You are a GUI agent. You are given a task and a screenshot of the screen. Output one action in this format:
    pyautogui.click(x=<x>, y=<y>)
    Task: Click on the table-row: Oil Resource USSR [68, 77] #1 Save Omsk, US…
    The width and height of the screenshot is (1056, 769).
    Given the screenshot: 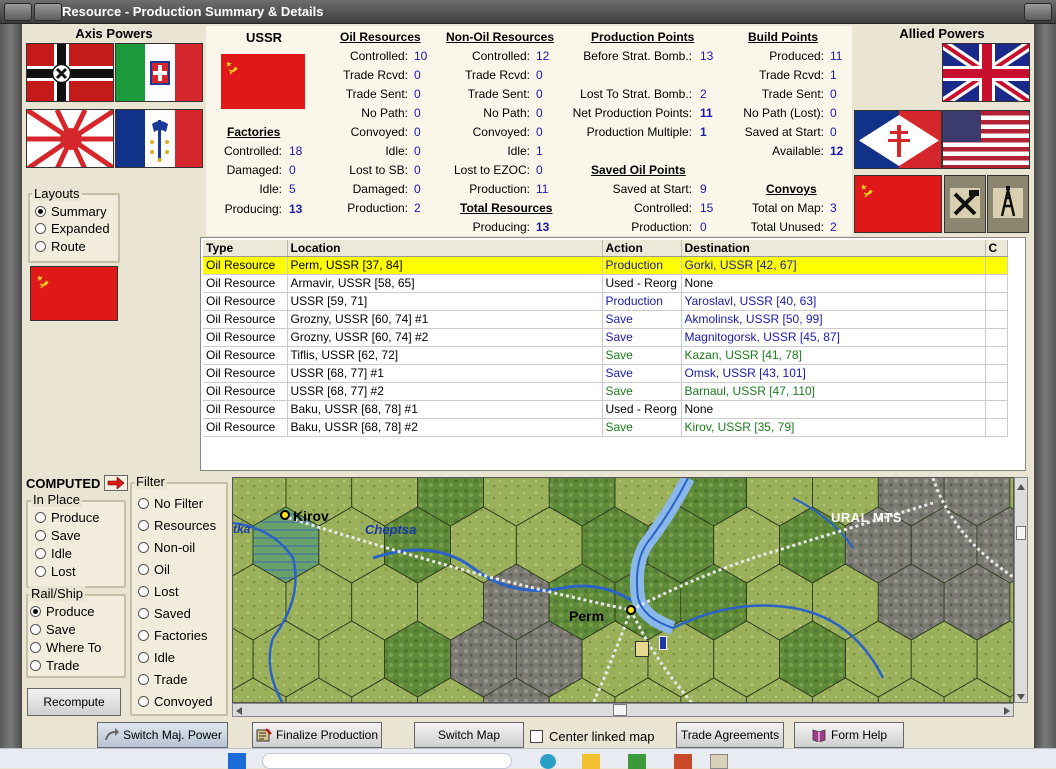 What is the action you would take?
    pyautogui.click(x=605, y=373)
    